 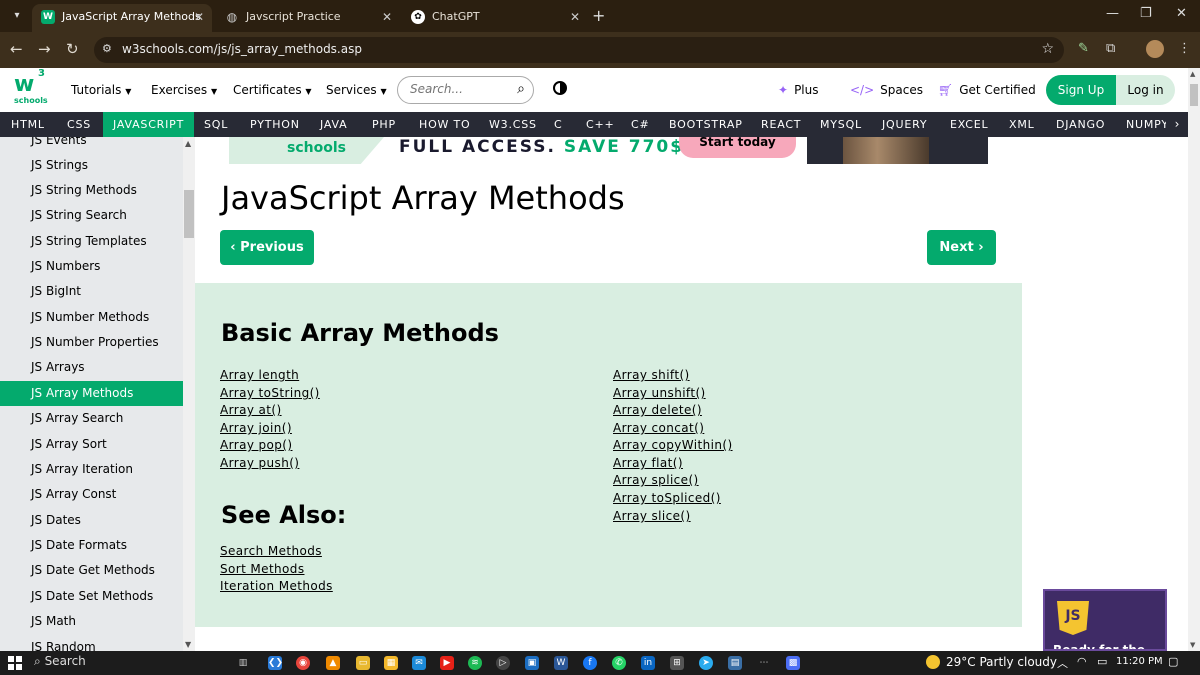 I want to click on link-array-concat: Array concat(), so click(x=658, y=428).